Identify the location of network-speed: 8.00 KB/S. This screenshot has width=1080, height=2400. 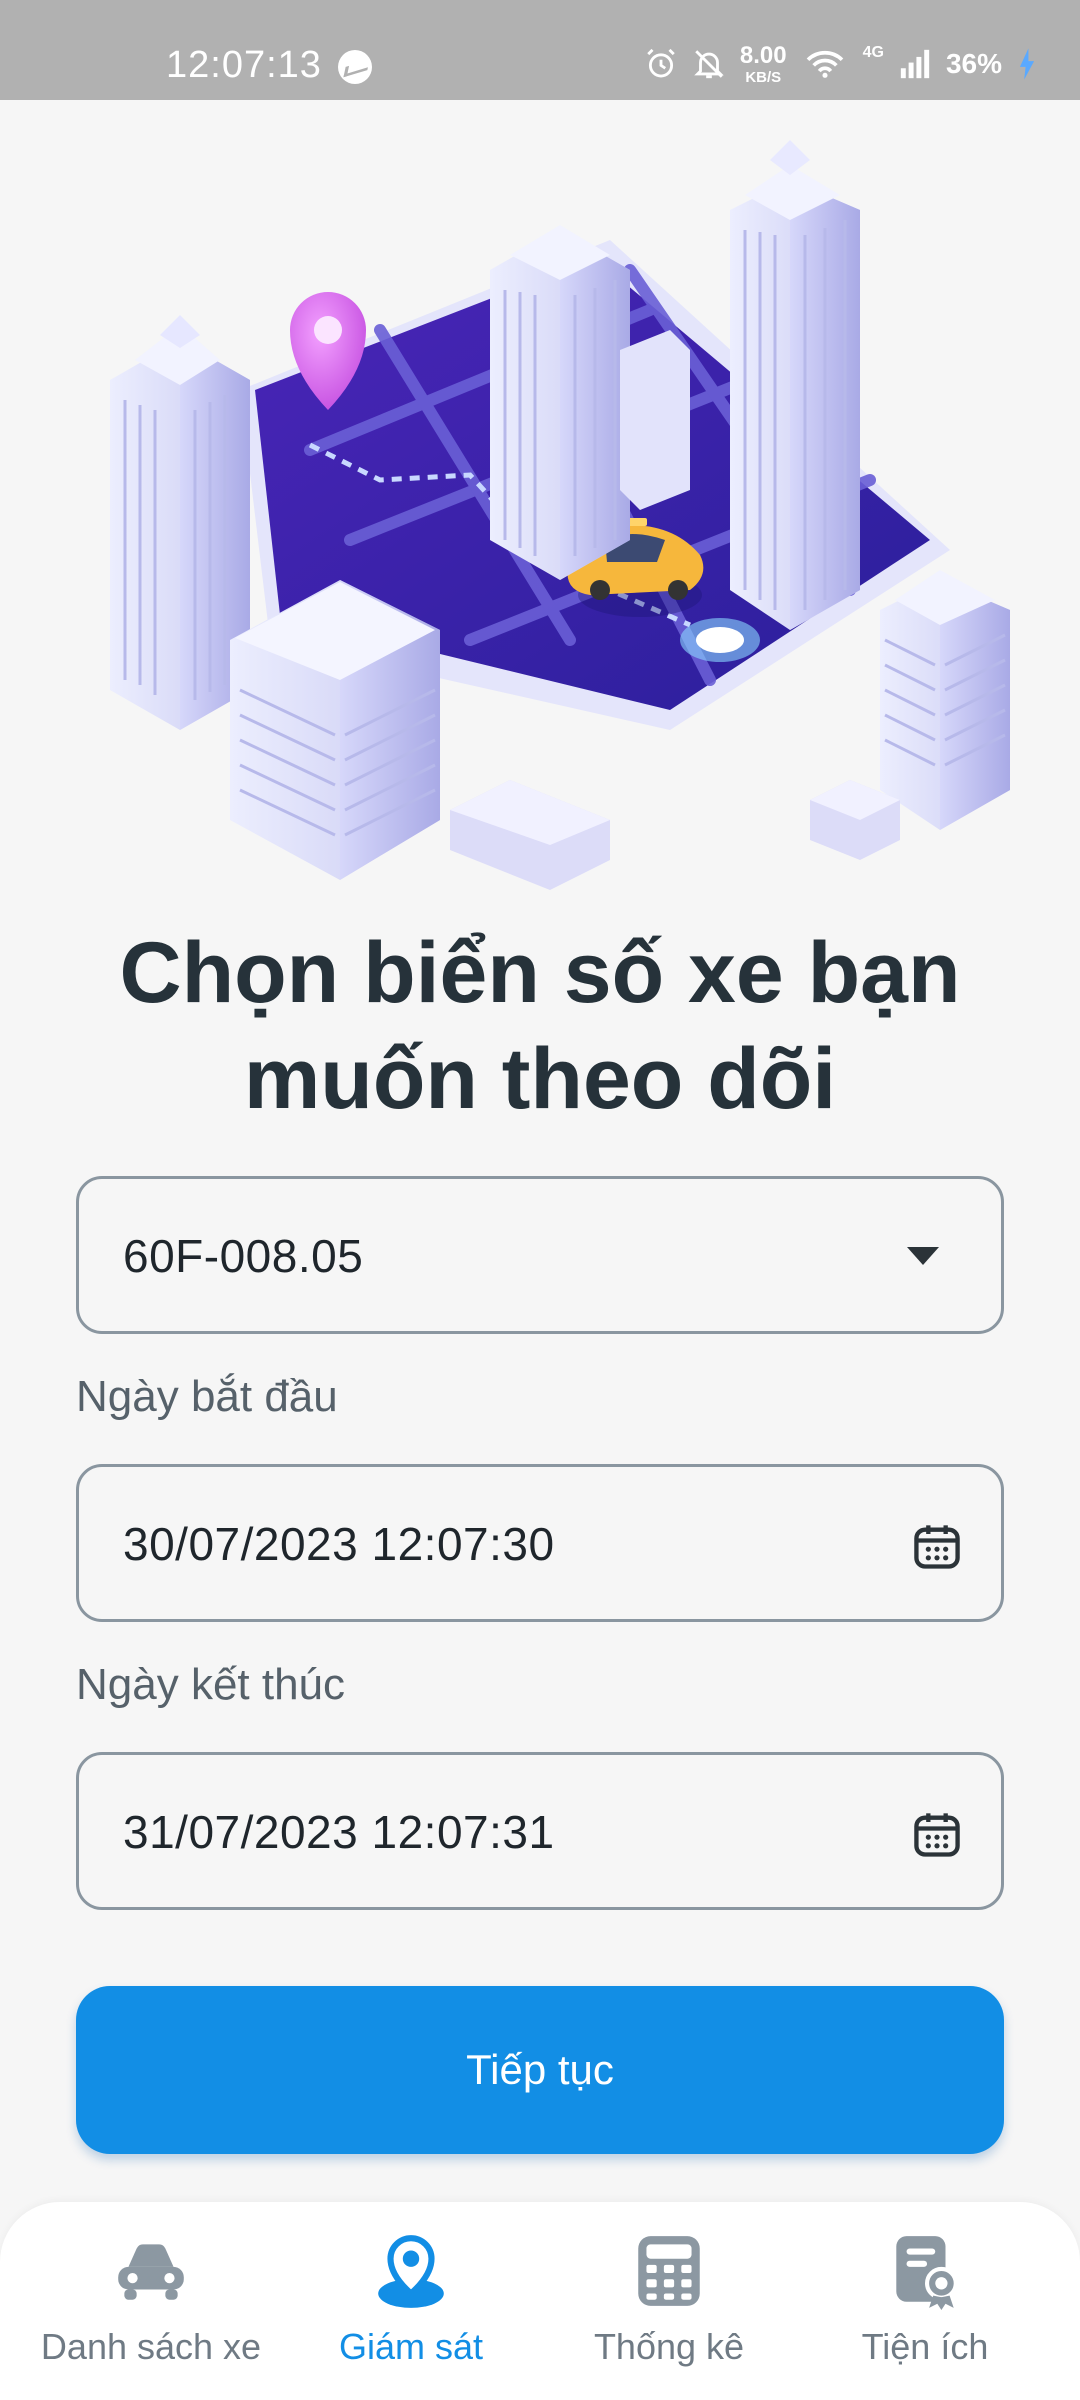
(763, 63).